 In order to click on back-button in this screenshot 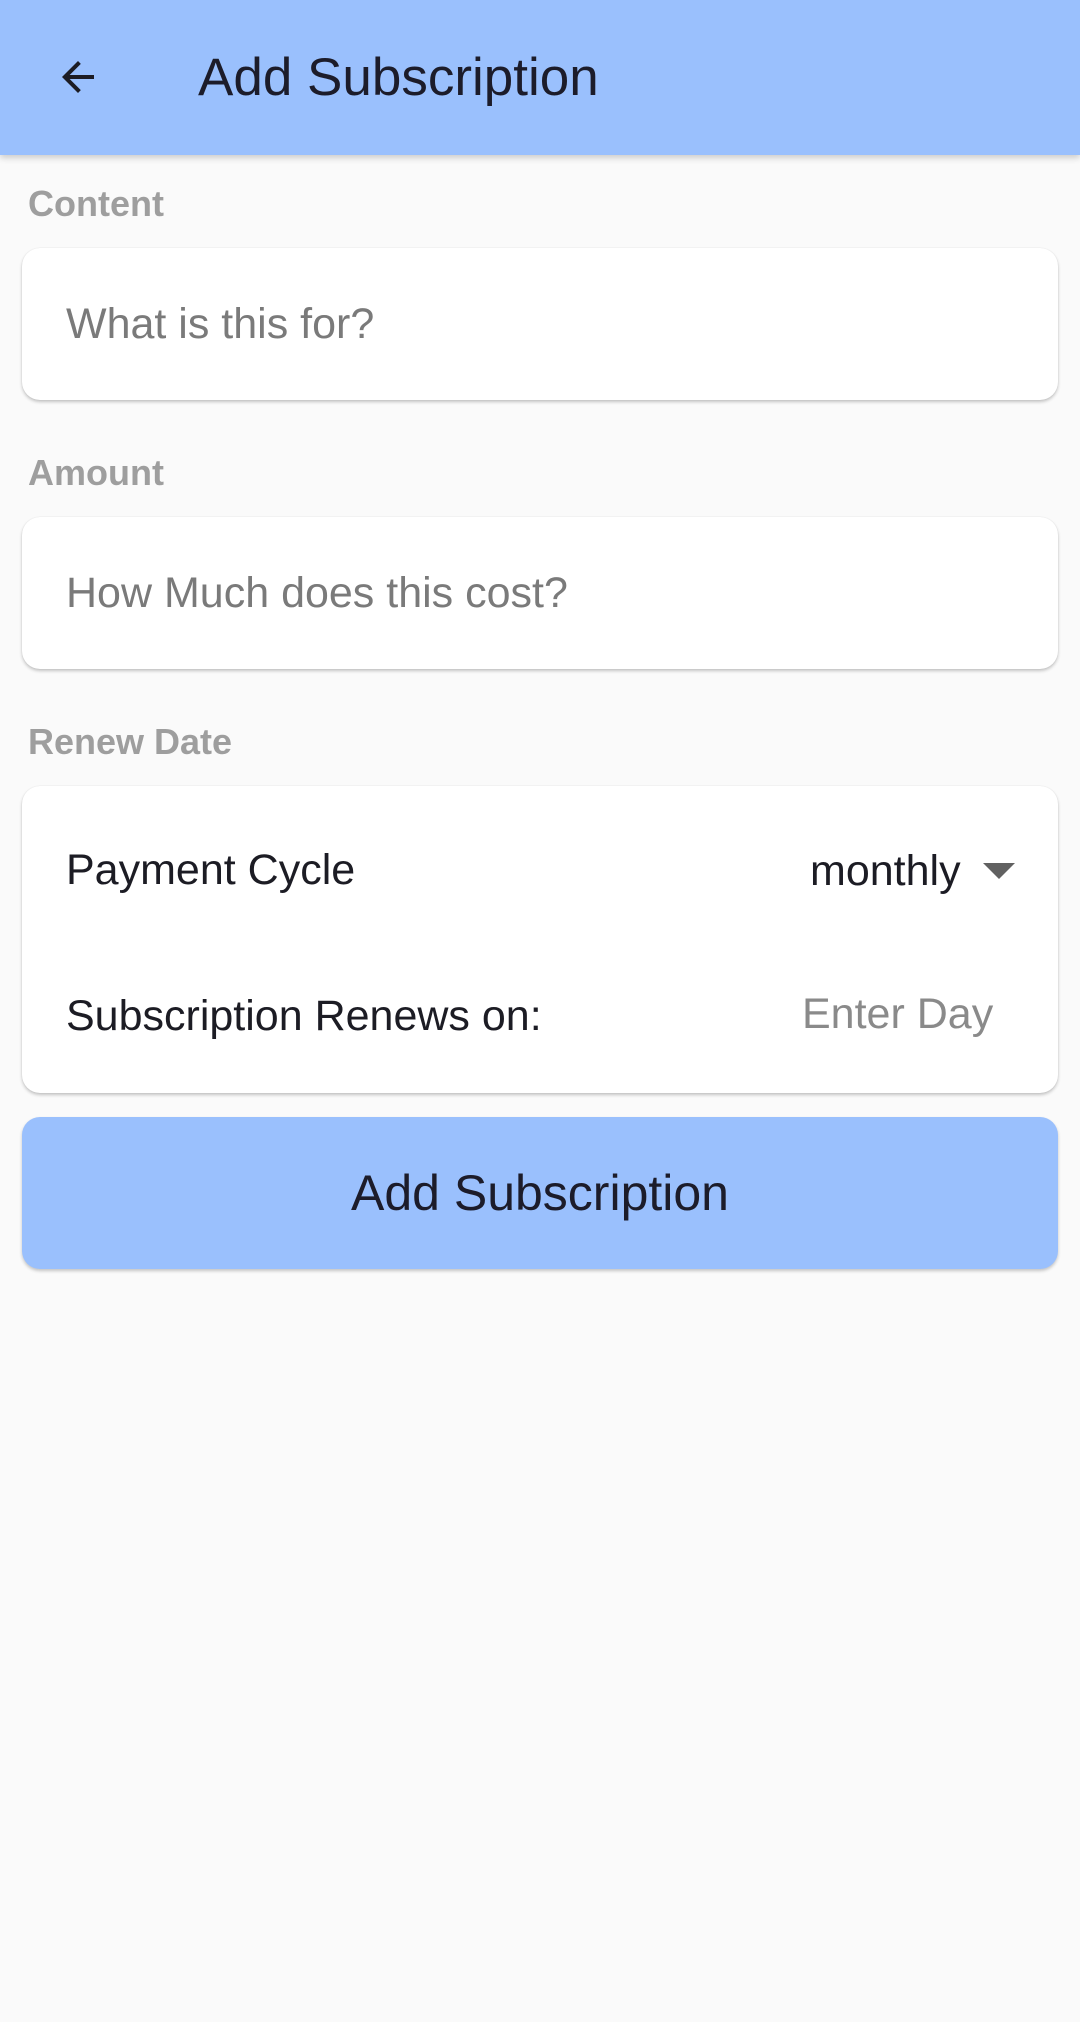, I will do `click(78, 77)`.